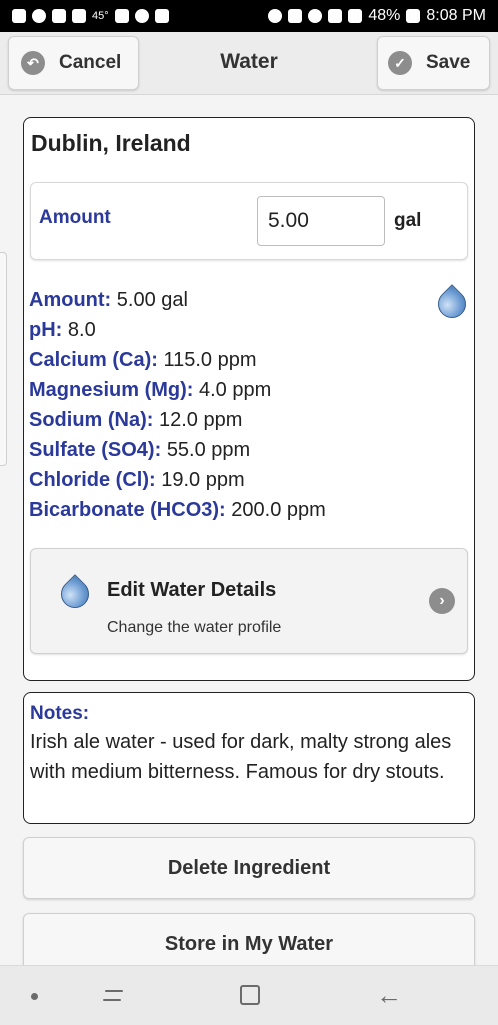  Describe the element at coordinates (91, 420) in the screenshot. I see `property-label: Sodium (Na):` at that location.